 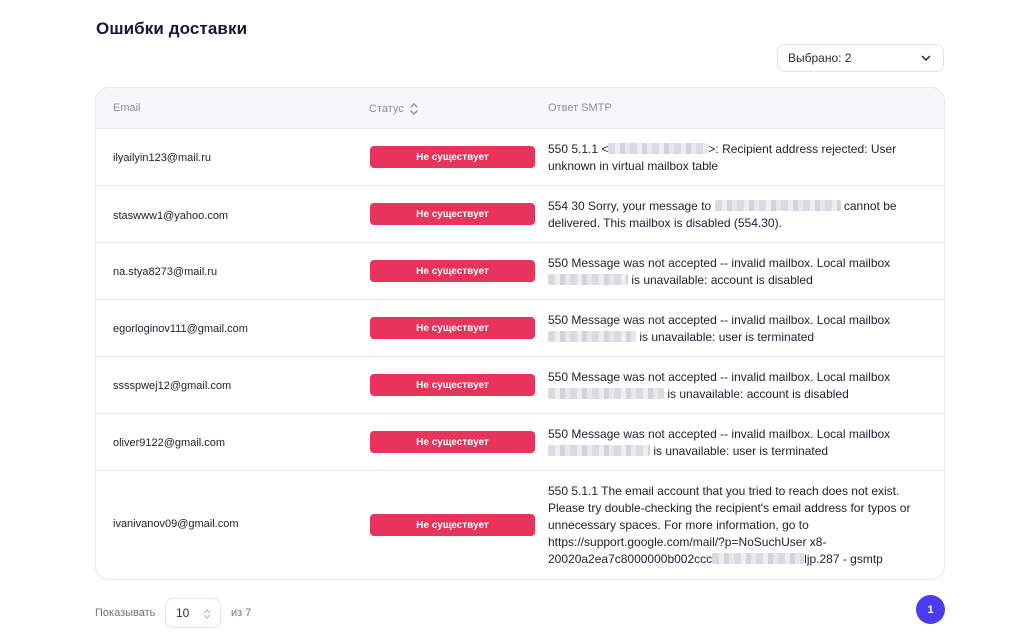 I want to click on row-email: ilyailyin123@mail.ru, so click(x=162, y=158).